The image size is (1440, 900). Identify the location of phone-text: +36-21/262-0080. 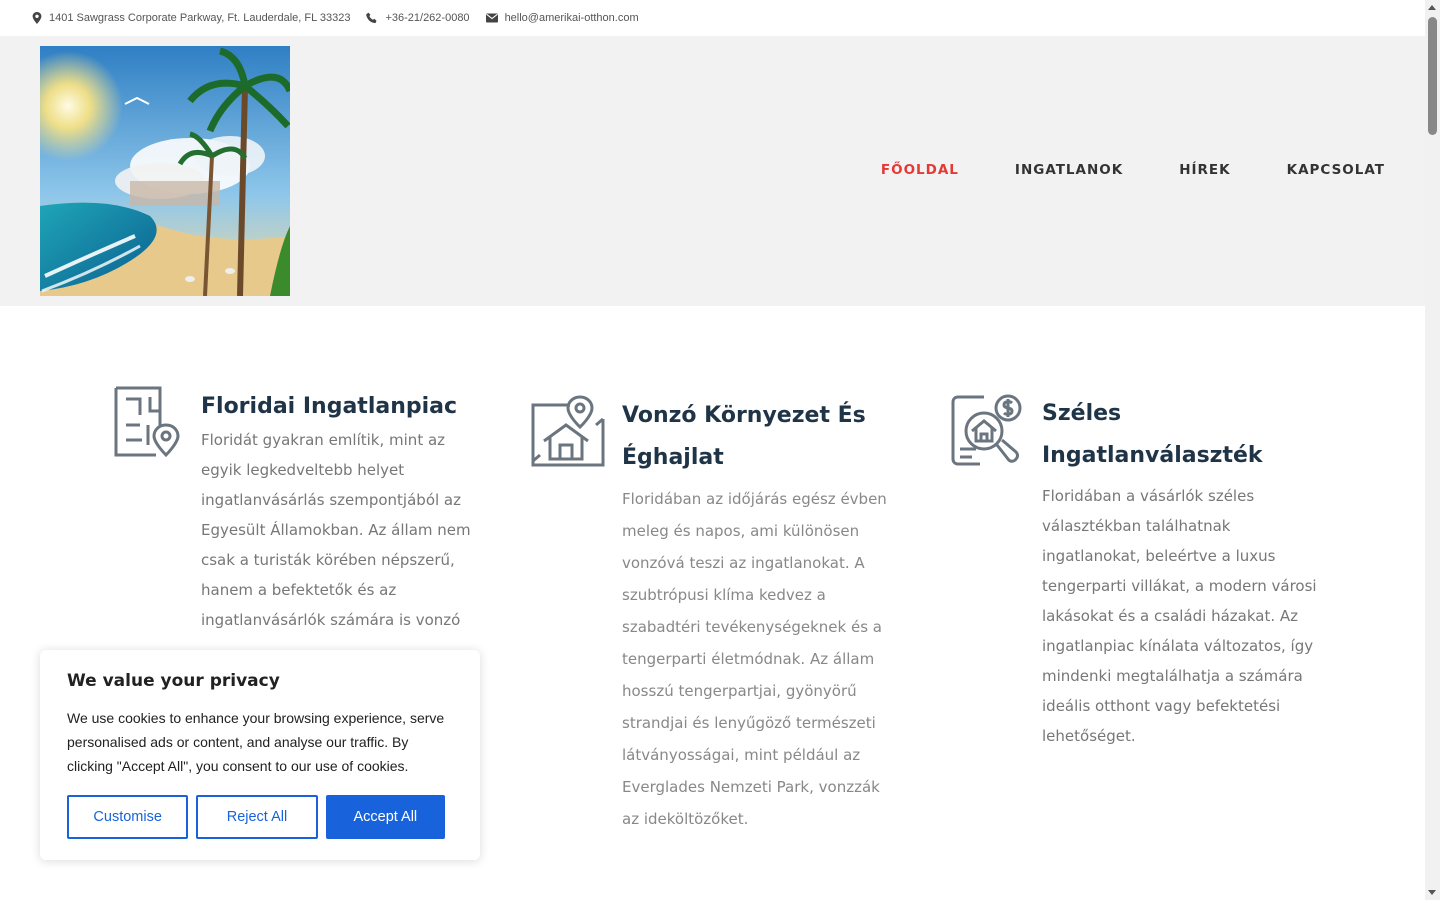
(427, 18).